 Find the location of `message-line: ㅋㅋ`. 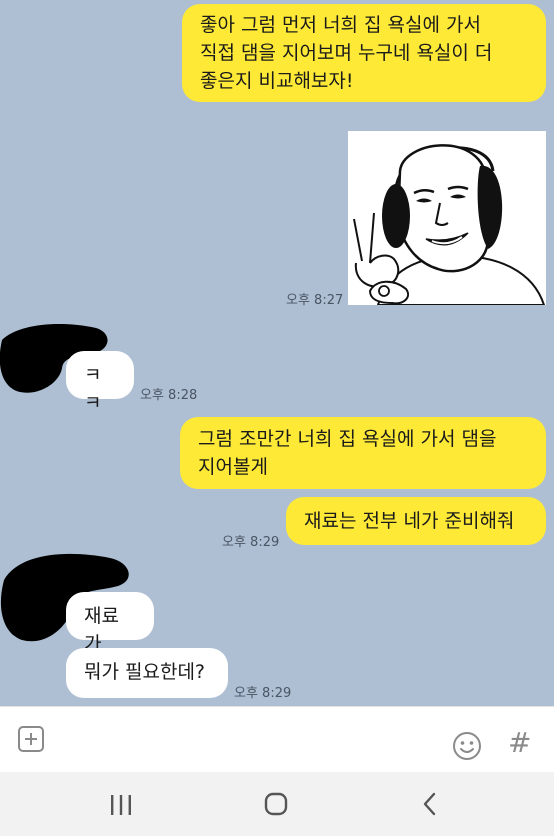

message-line: ㅋㅋ is located at coordinates (93, 389).